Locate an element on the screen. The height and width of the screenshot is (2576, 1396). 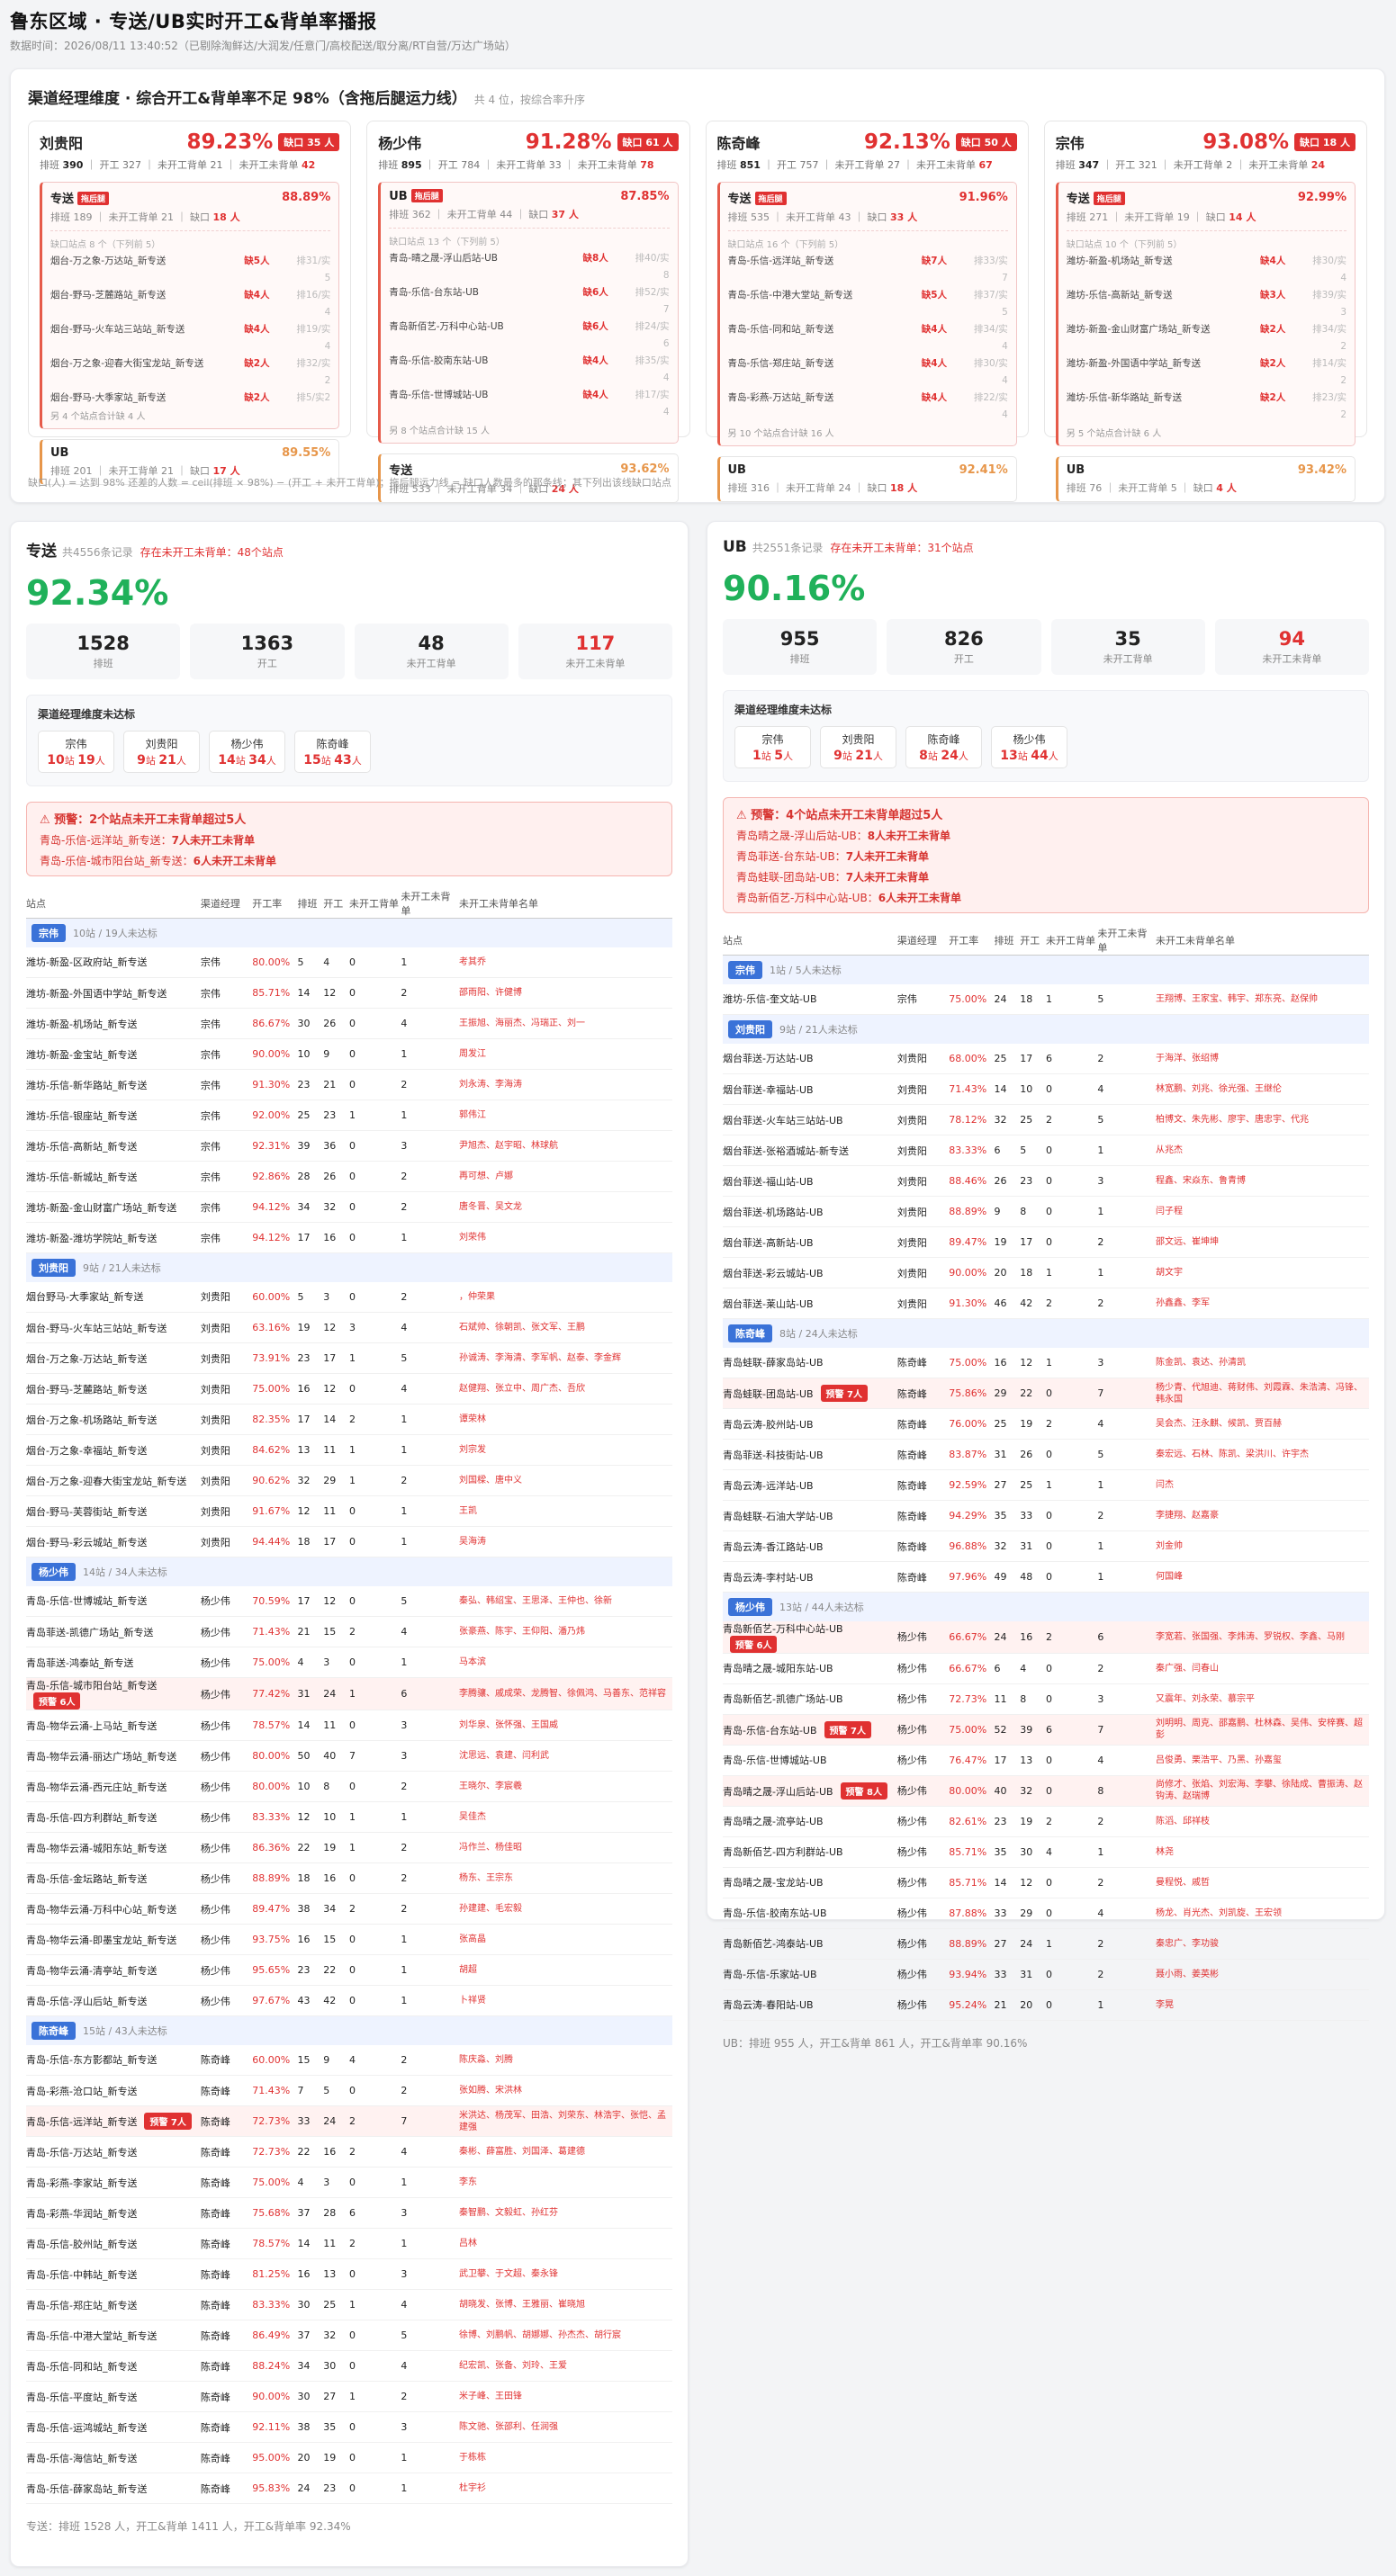
table-row: 青岛-乐信-四方利群站_新专送 杨少伟 83.33% 12 10 1 1 吴佳杰 is located at coordinates (349, 1817).